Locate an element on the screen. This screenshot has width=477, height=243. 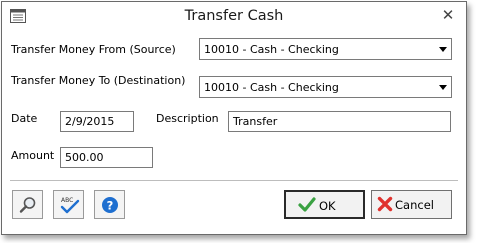
checkmark-icon is located at coordinates (307, 204).